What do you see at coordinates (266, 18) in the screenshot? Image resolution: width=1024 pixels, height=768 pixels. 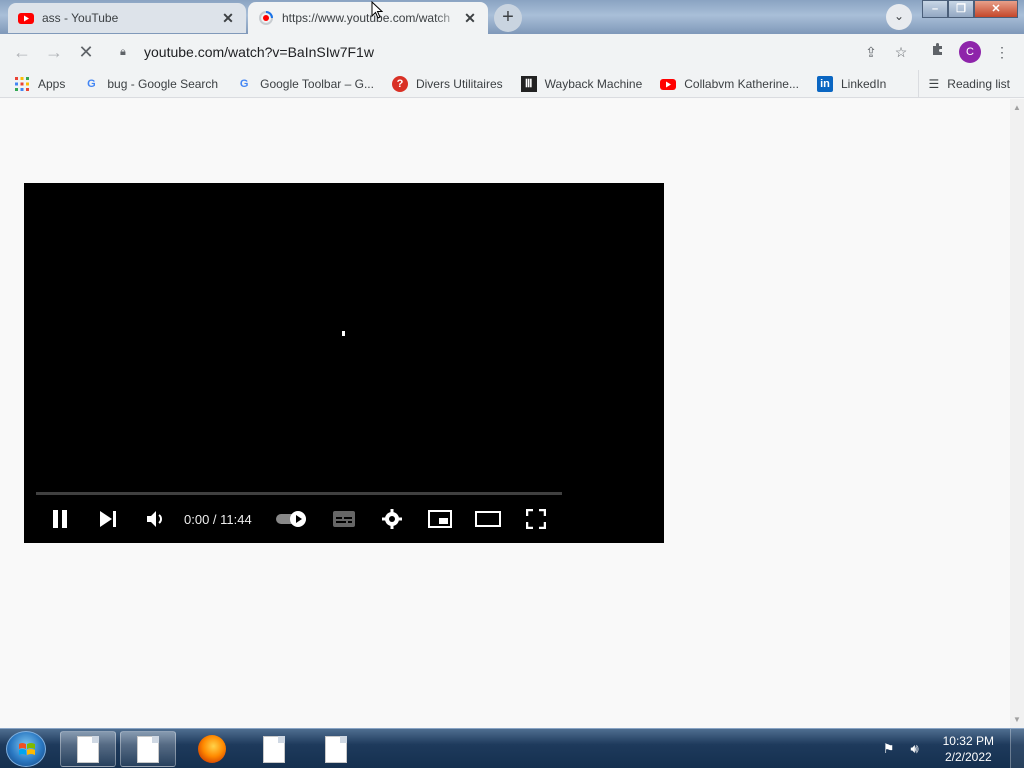 I see `loading-icon` at bounding box center [266, 18].